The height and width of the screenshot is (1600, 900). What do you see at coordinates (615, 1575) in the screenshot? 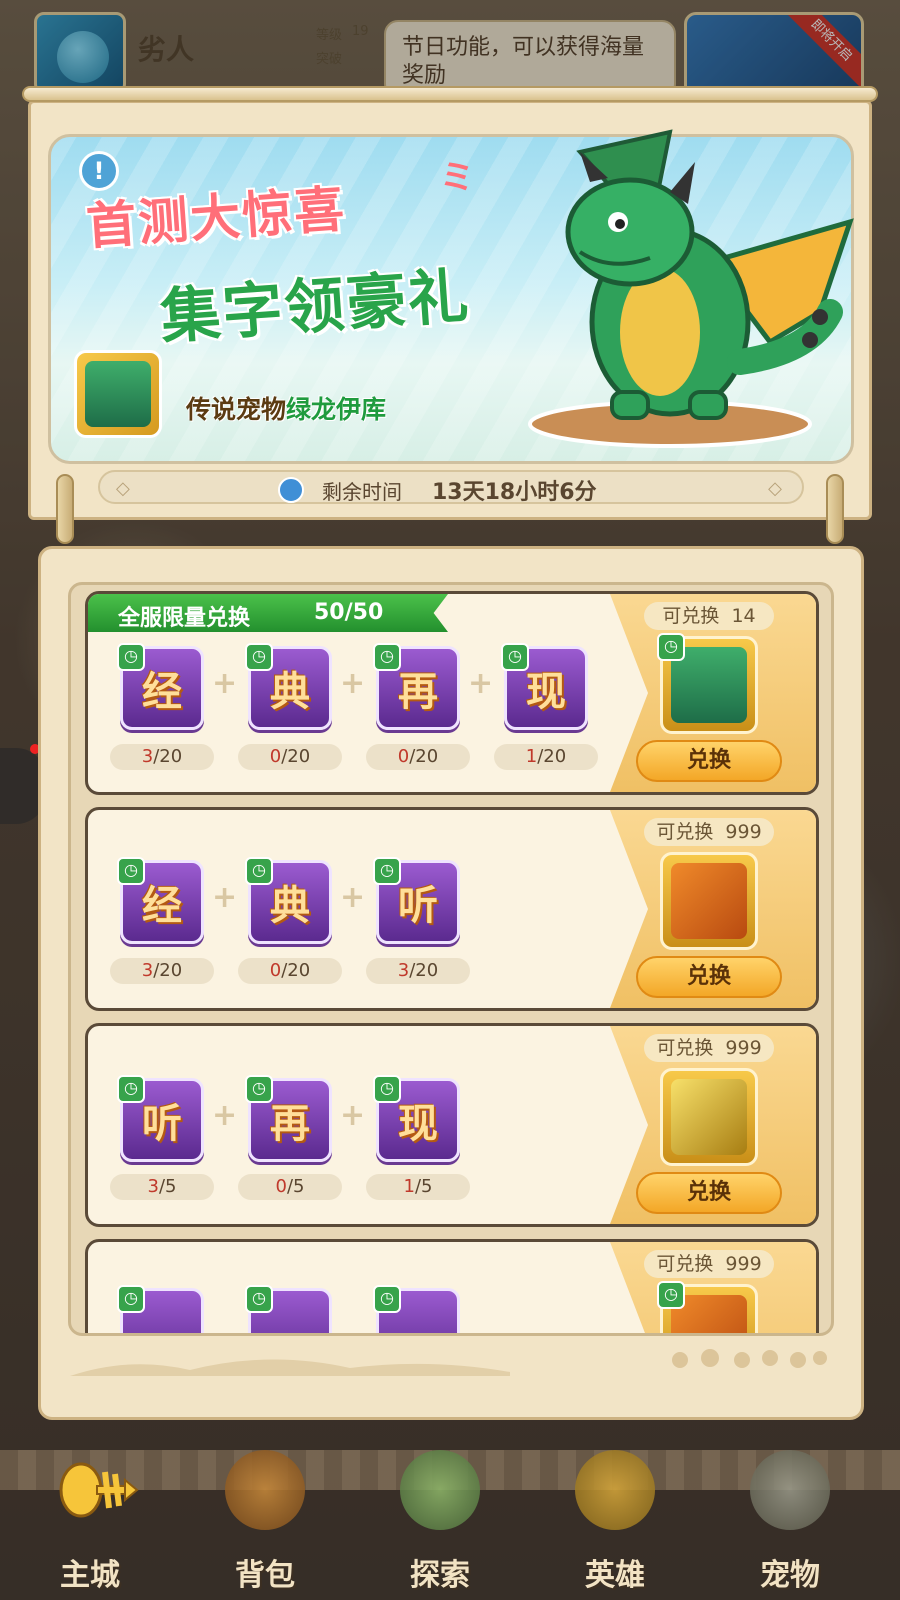
I see `nav-label: 英雄` at bounding box center [615, 1575].